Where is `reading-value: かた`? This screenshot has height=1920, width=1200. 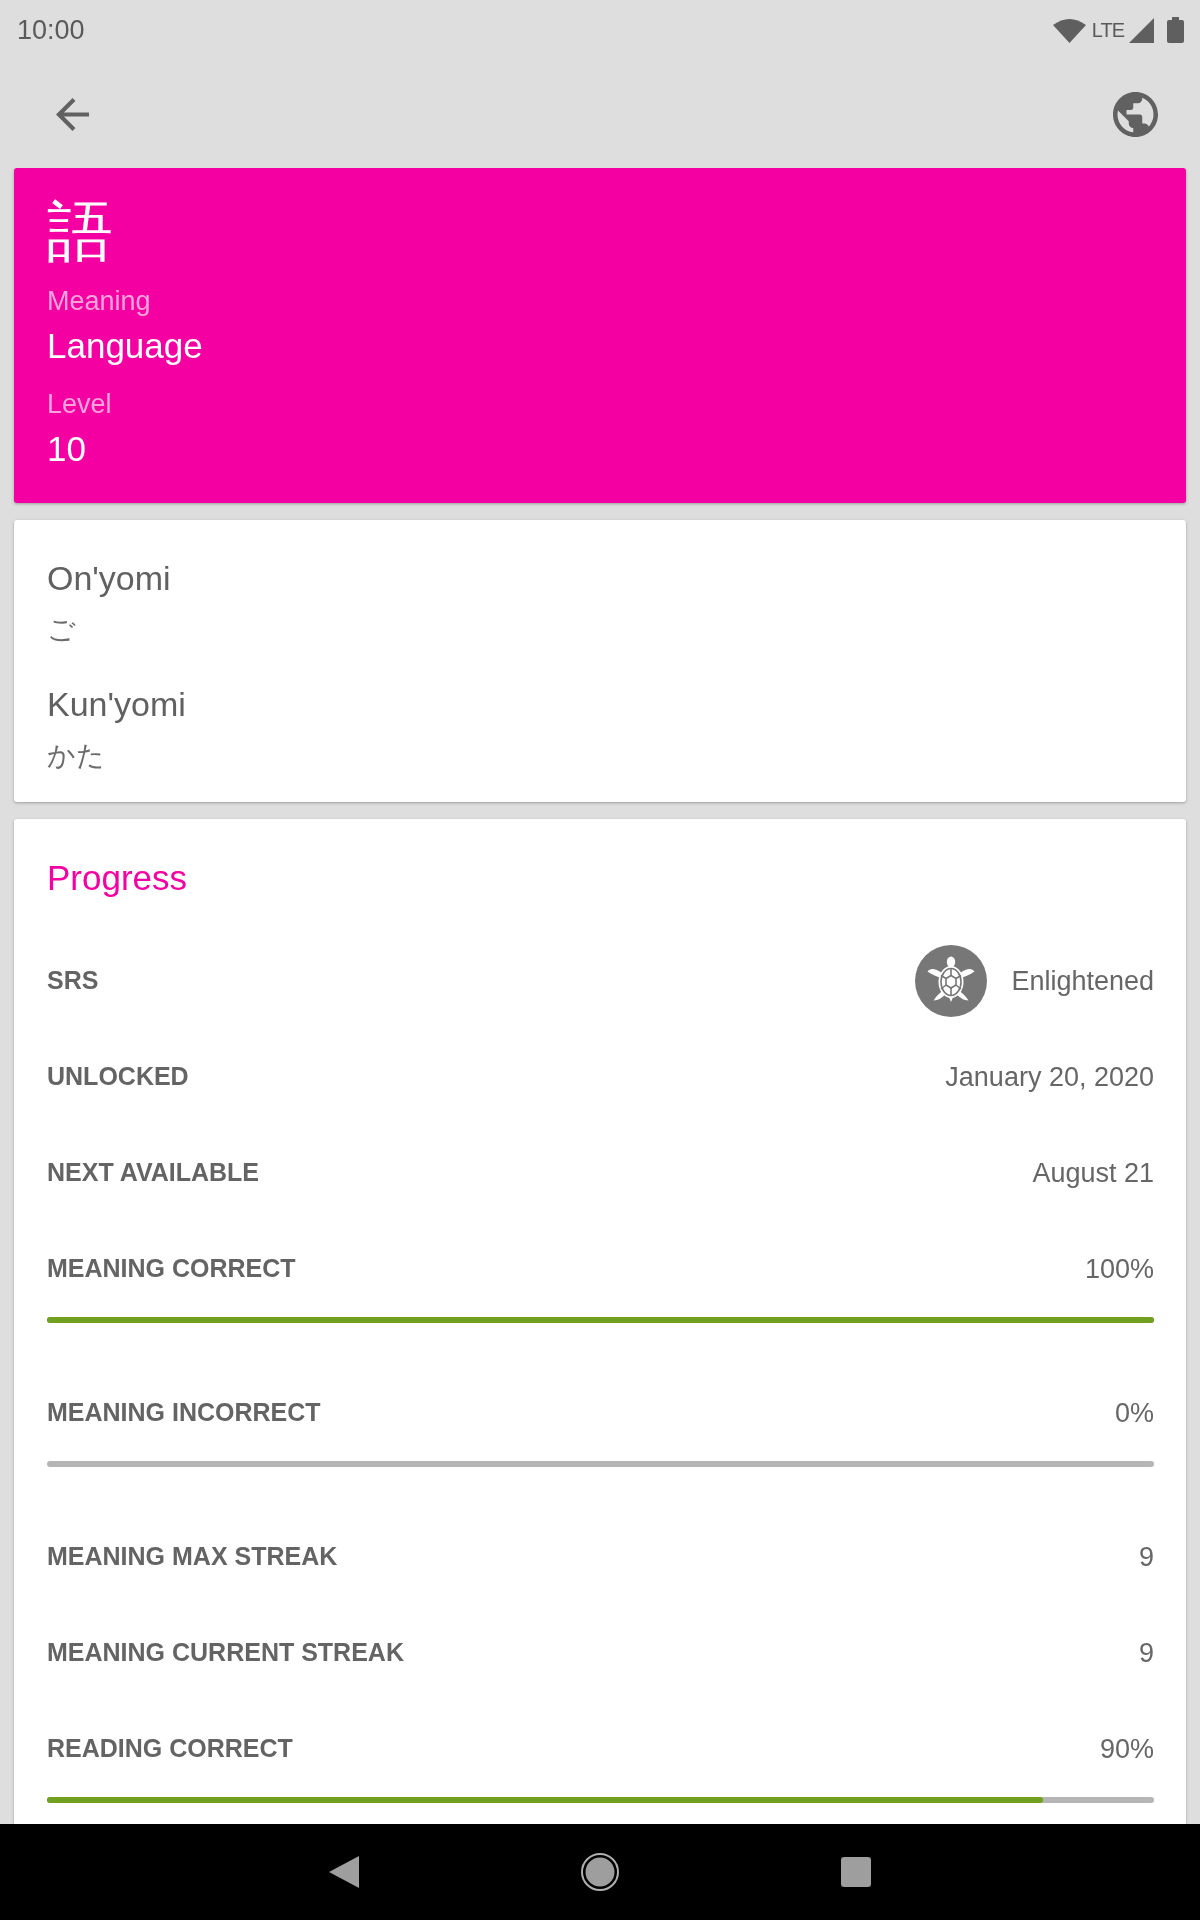 reading-value: かた is located at coordinates (76, 756).